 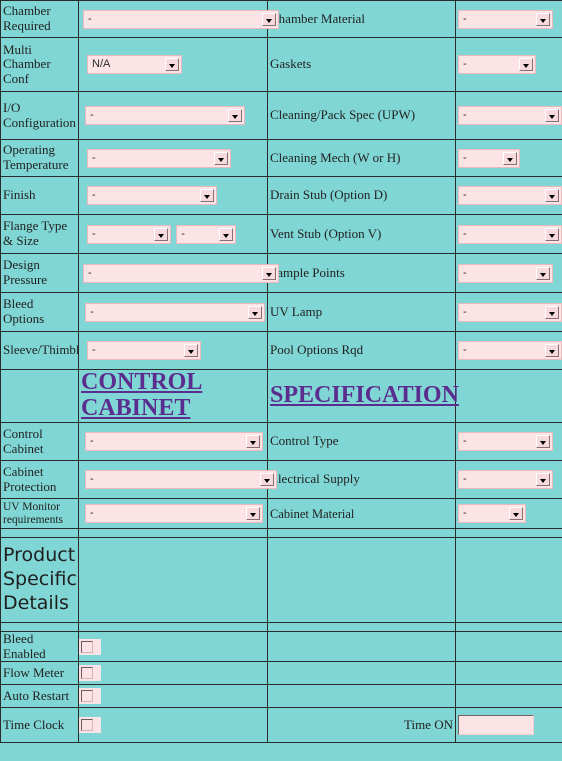 I want to click on field-flange-type-size: - -, so click(x=173, y=234).